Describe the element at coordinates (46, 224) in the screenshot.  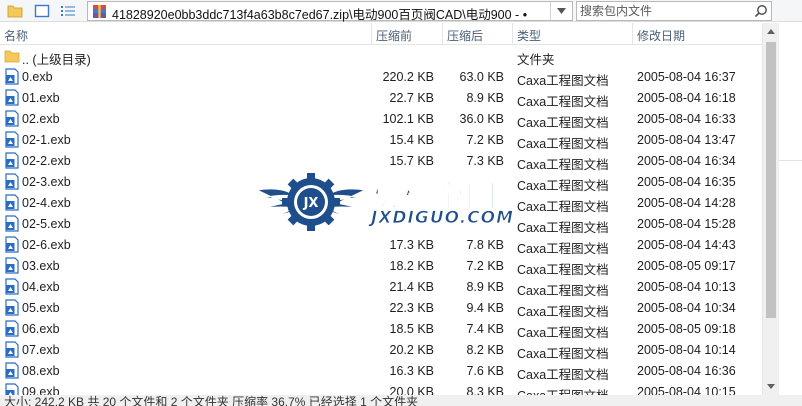
I see `file-name: 02-5.exb` at that location.